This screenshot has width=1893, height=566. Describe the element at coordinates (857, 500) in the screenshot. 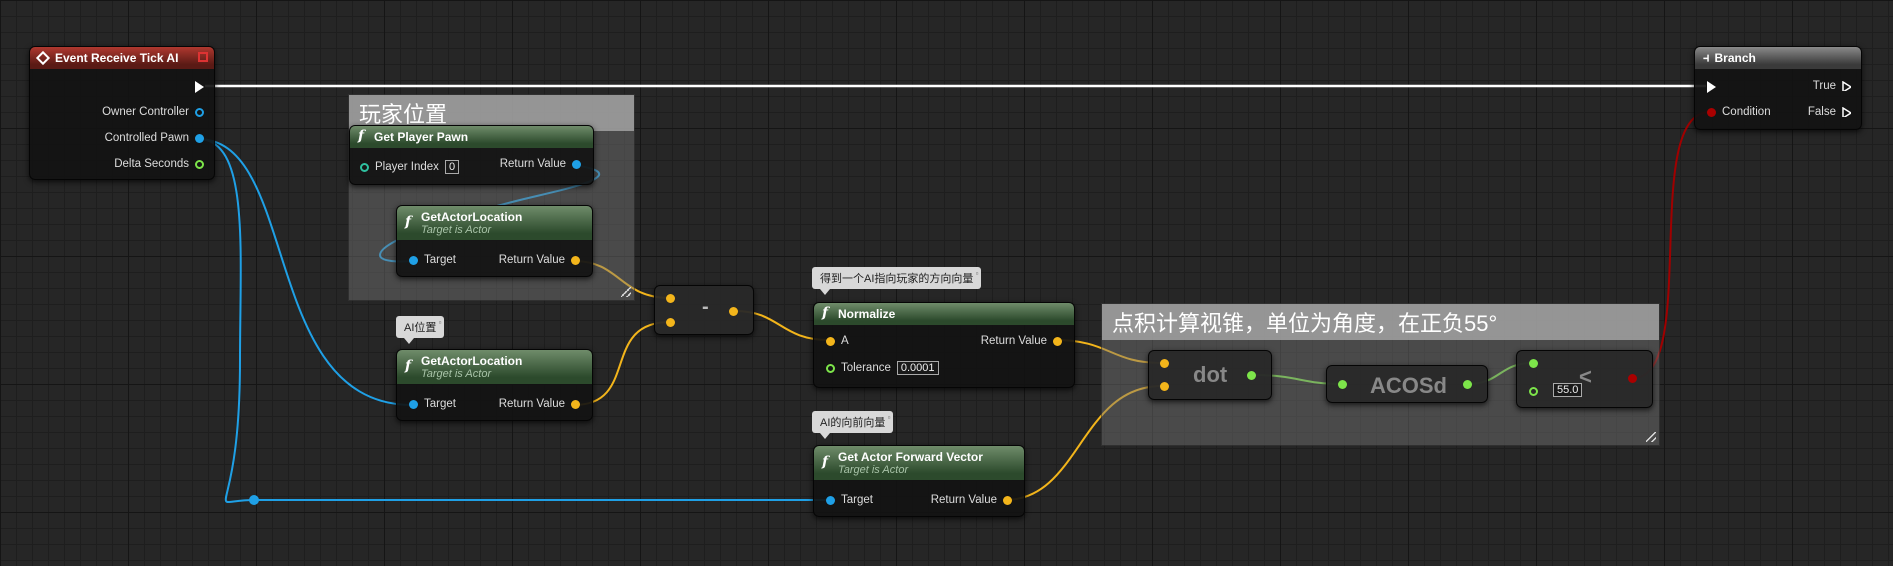

I see `pin-label: Target` at that location.